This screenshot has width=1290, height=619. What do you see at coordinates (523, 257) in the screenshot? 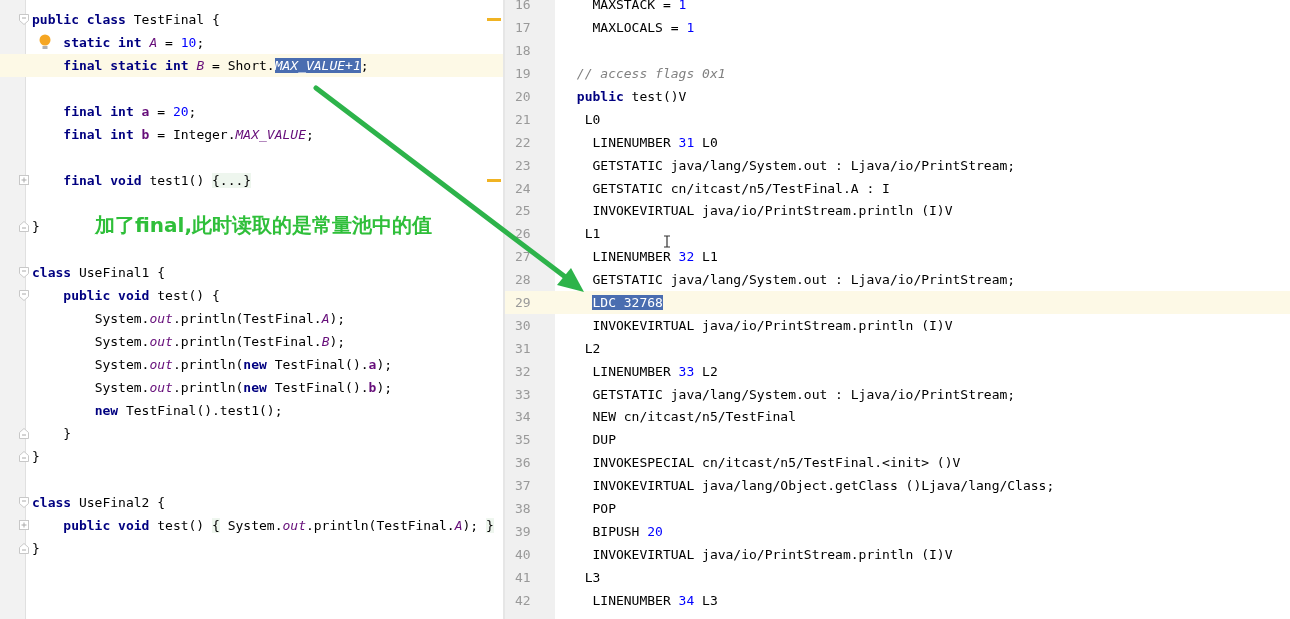
I see `line-number: 27` at bounding box center [523, 257].